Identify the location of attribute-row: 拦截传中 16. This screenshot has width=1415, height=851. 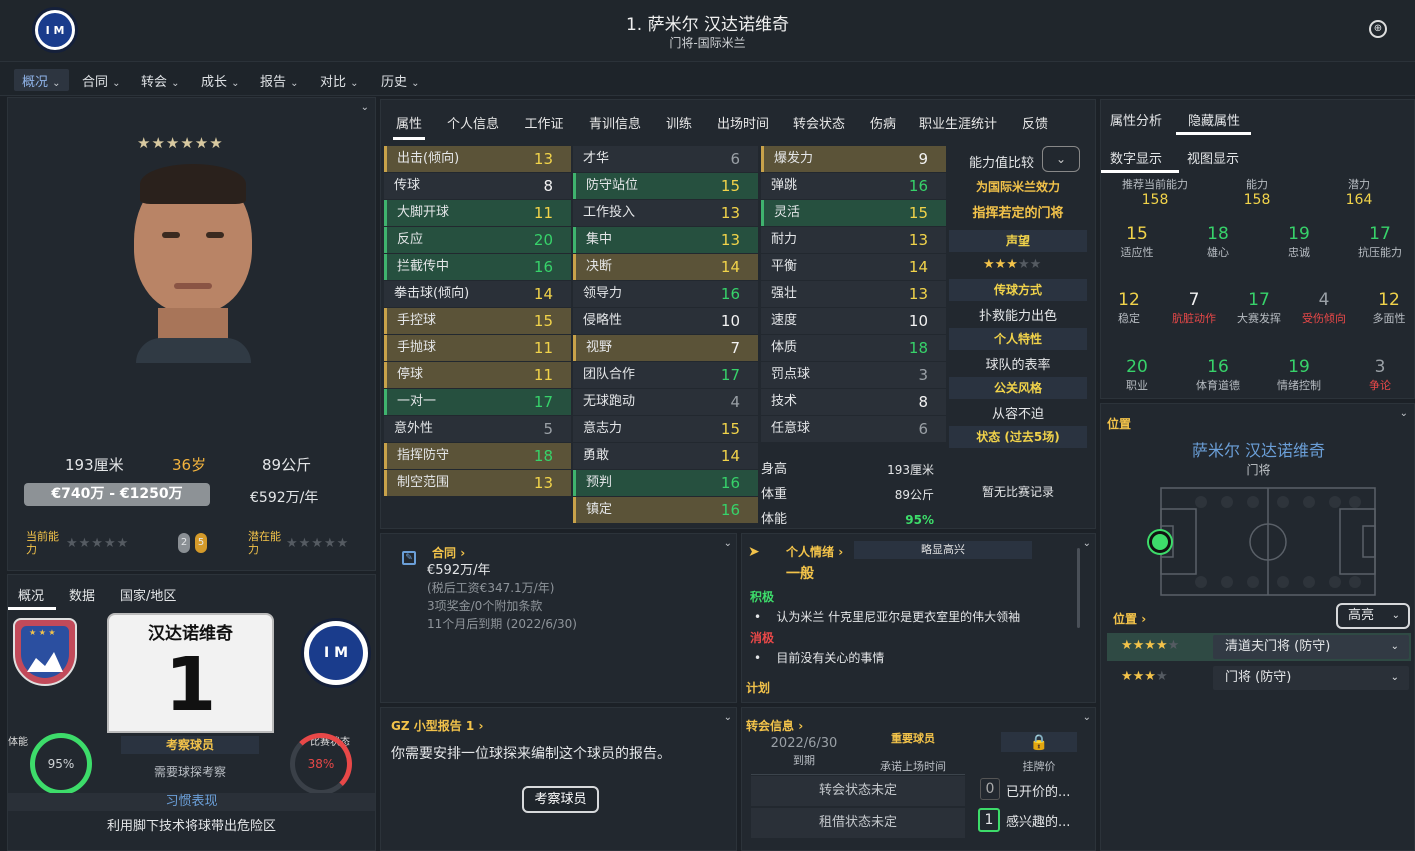
(477, 267).